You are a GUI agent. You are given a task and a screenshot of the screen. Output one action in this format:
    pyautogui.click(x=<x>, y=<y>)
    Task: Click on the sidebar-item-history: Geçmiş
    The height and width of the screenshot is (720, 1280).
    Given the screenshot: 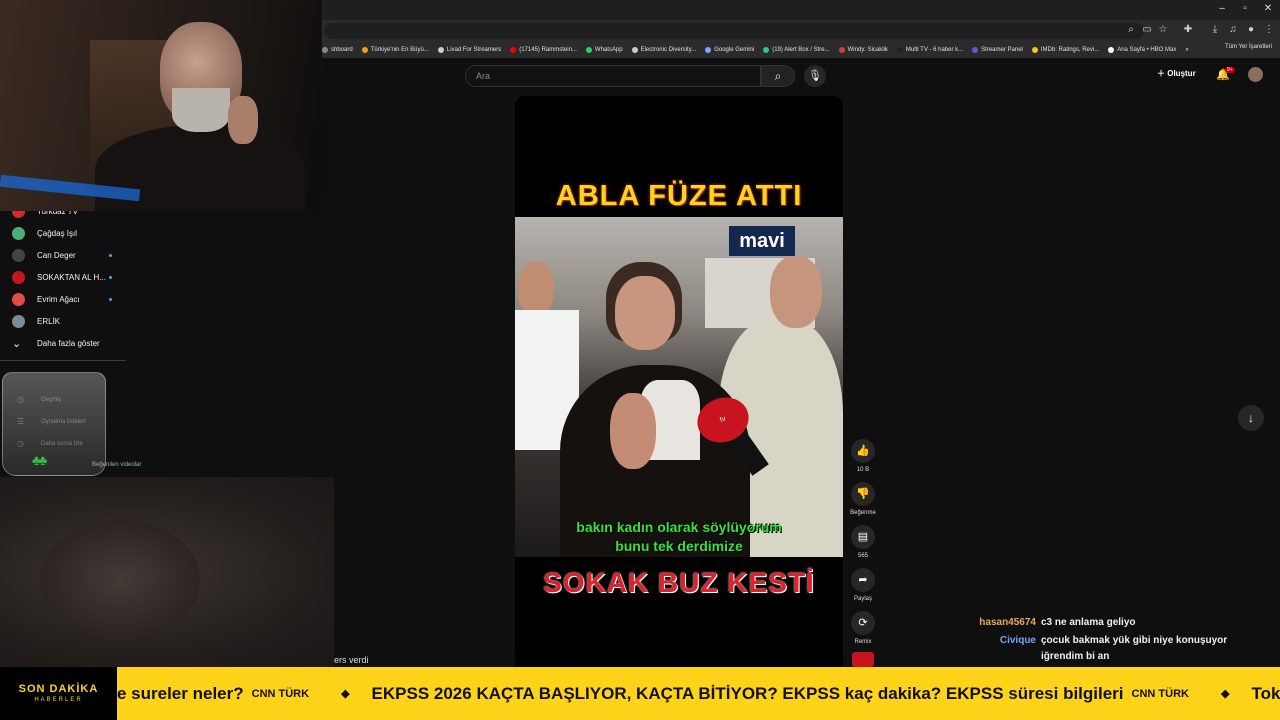 What is the action you would take?
    pyautogui.click(x=51, y=400)
    